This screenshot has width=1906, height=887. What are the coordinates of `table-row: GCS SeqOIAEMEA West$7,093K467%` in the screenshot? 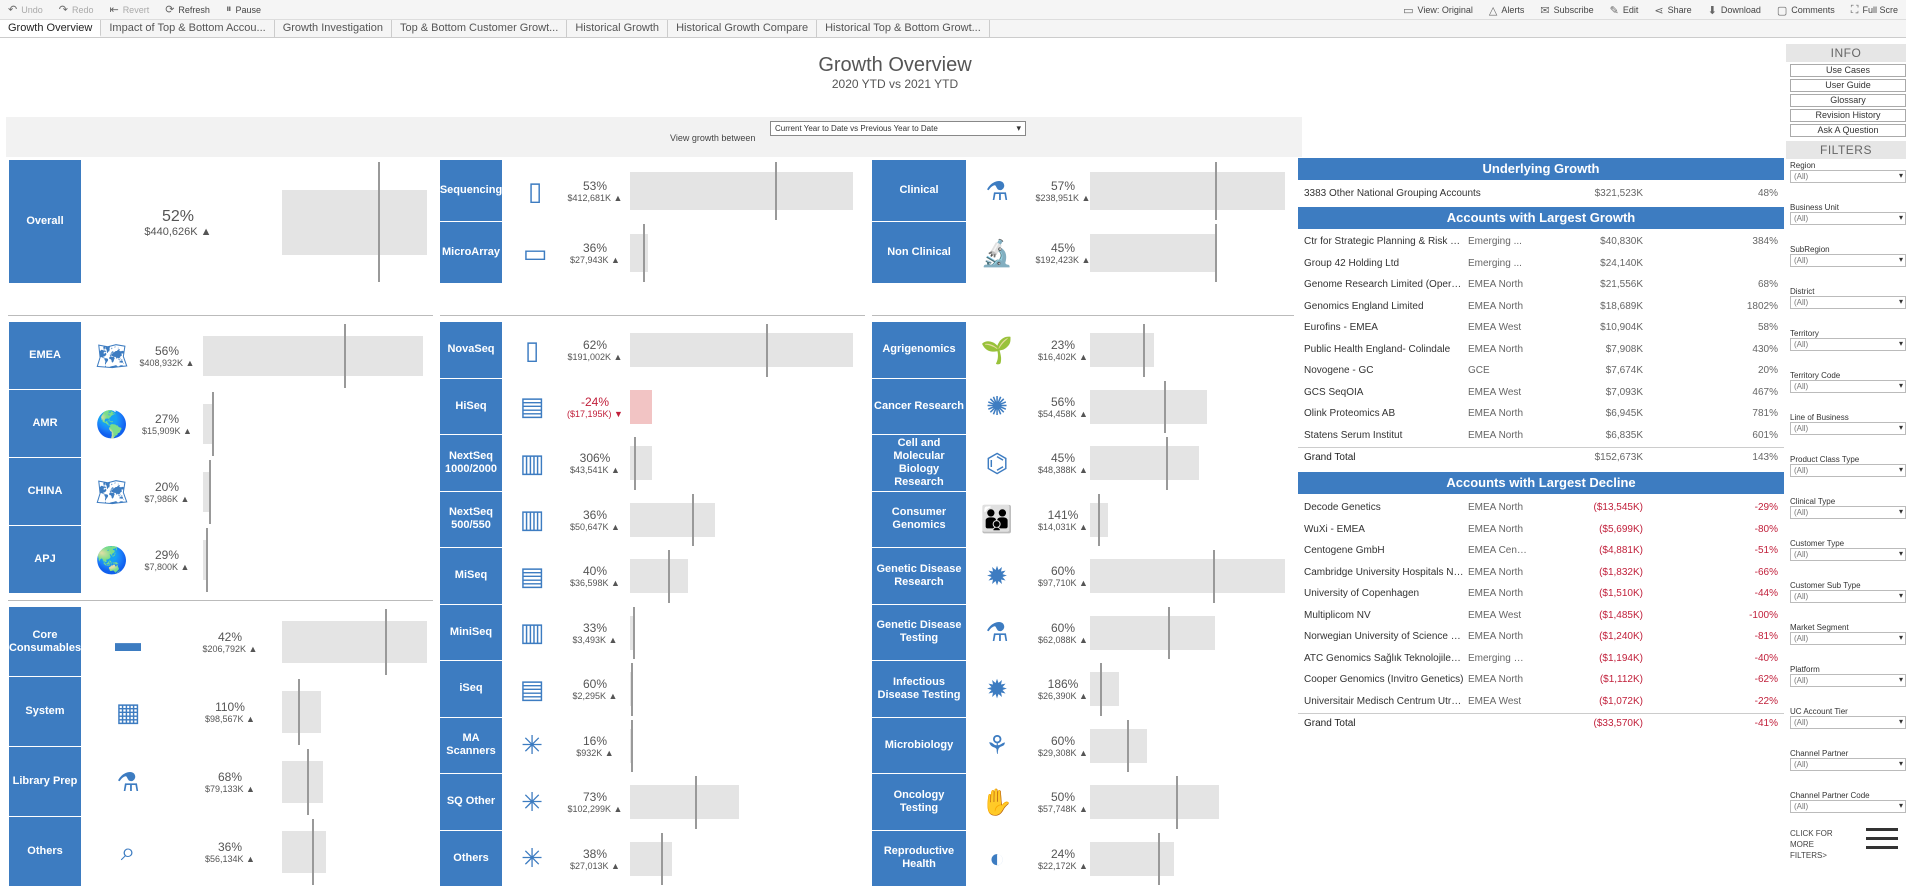 It's located at (1541, 393).